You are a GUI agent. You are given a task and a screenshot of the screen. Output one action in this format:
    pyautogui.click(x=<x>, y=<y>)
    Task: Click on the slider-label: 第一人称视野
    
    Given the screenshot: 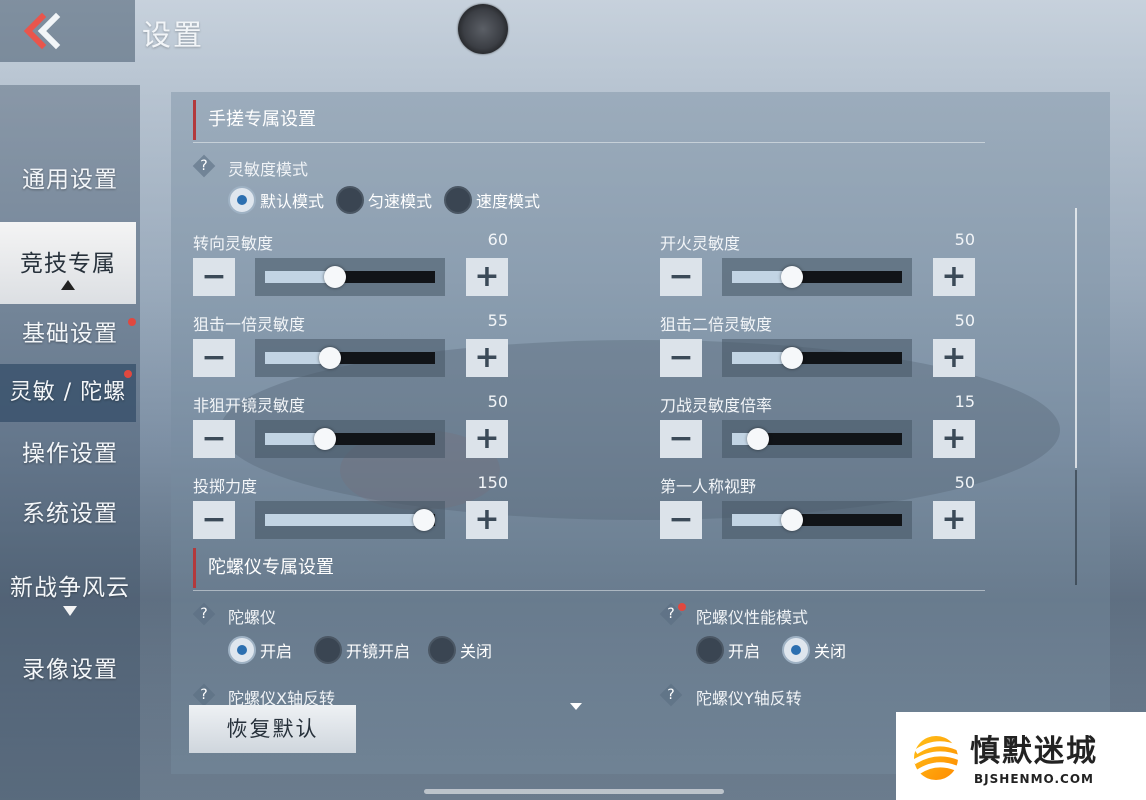 What is the action you would take?
    pyautogui.click(x=708, y=486)
    